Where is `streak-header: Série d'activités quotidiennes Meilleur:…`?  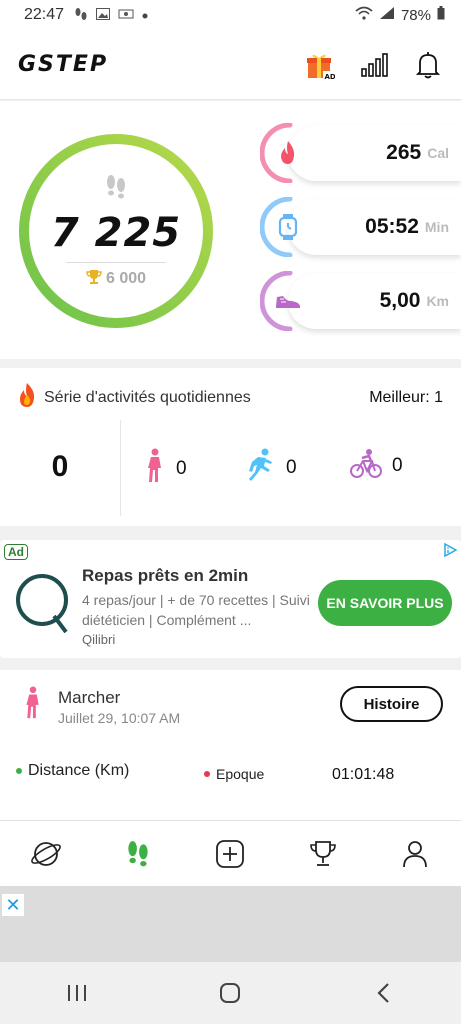
streak-header: Série d'activités quotidiennes Meilleur:… is located at coordinates (229, 397).